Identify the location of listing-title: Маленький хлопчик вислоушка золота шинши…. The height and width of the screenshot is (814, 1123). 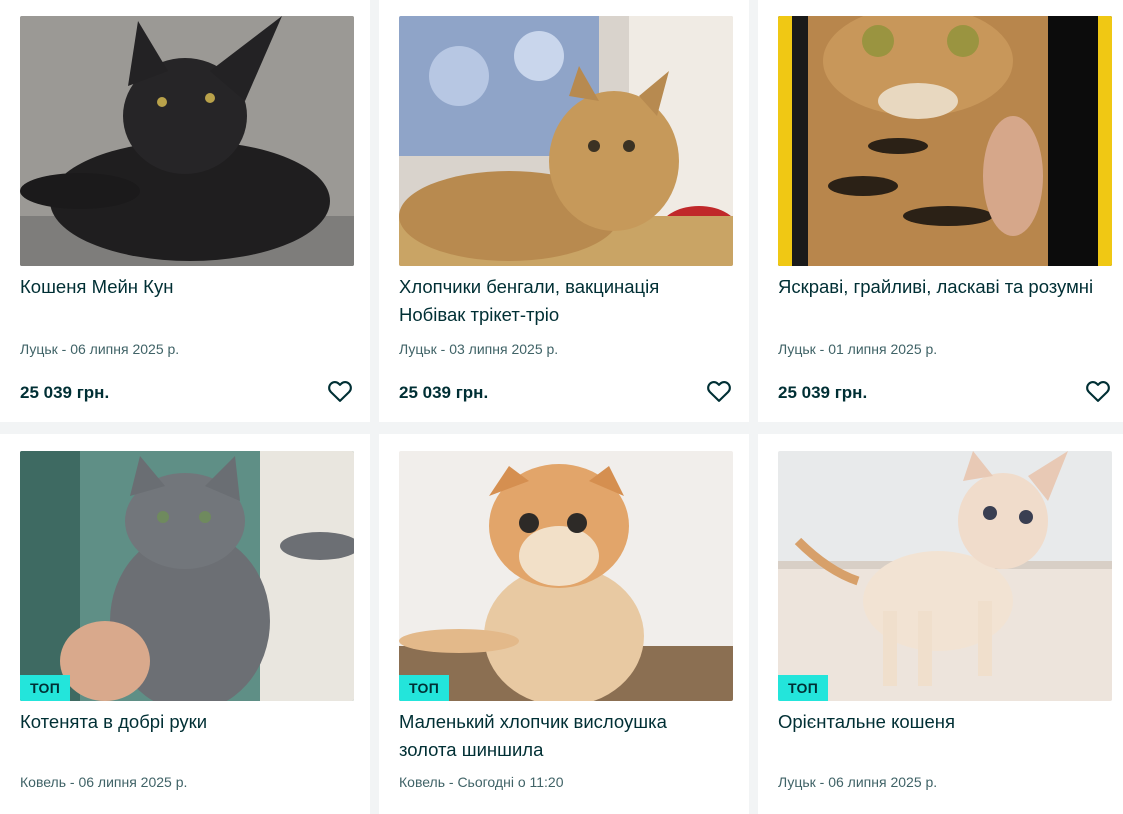
(559, 736).